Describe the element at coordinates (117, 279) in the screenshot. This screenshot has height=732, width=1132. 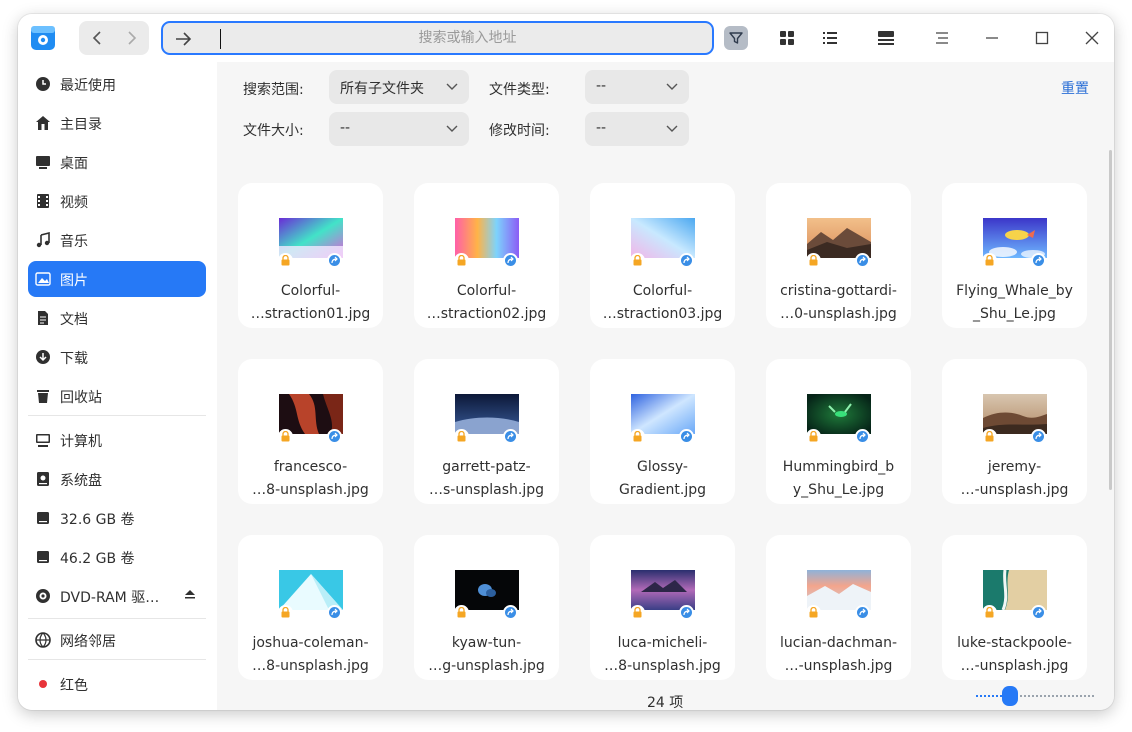
I see `sidebar-item-pictures: 图片` at that location.